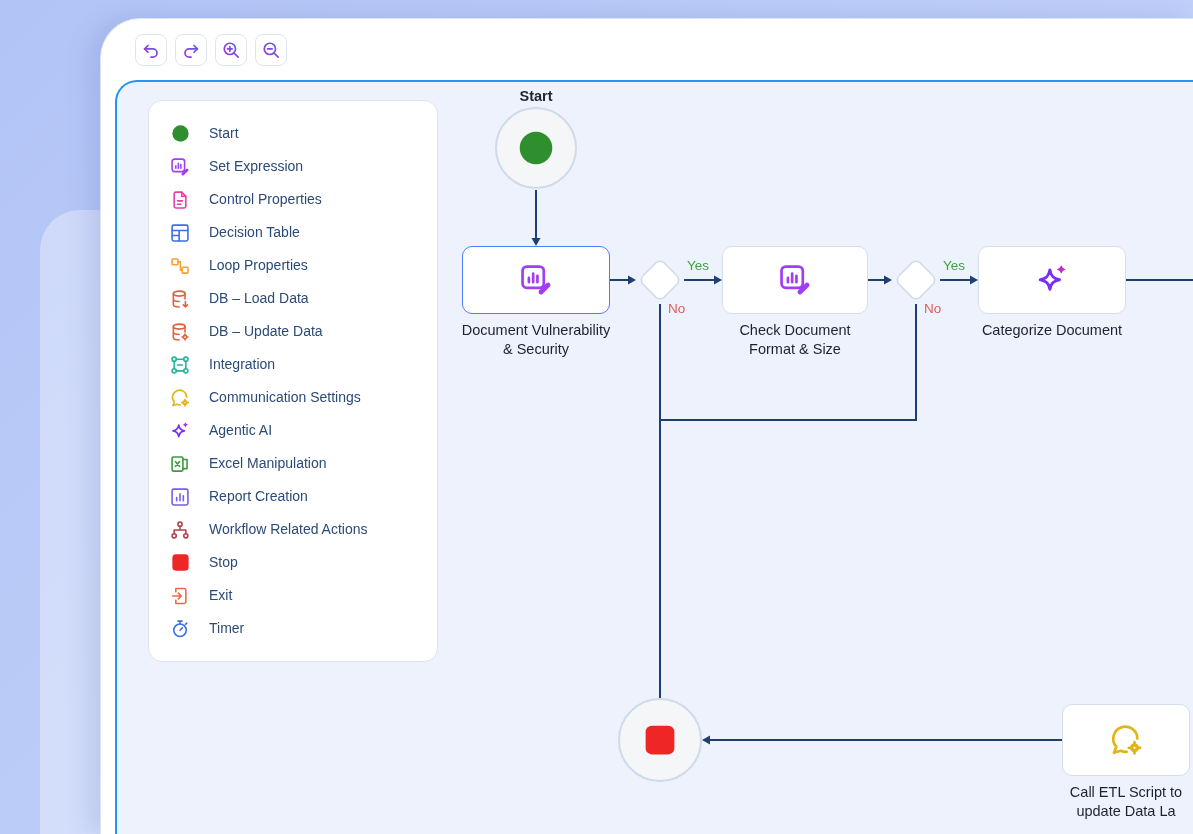 This screenshot has height=834, width=1193. I want to click on stopwatch-icon, so click(180, 628).